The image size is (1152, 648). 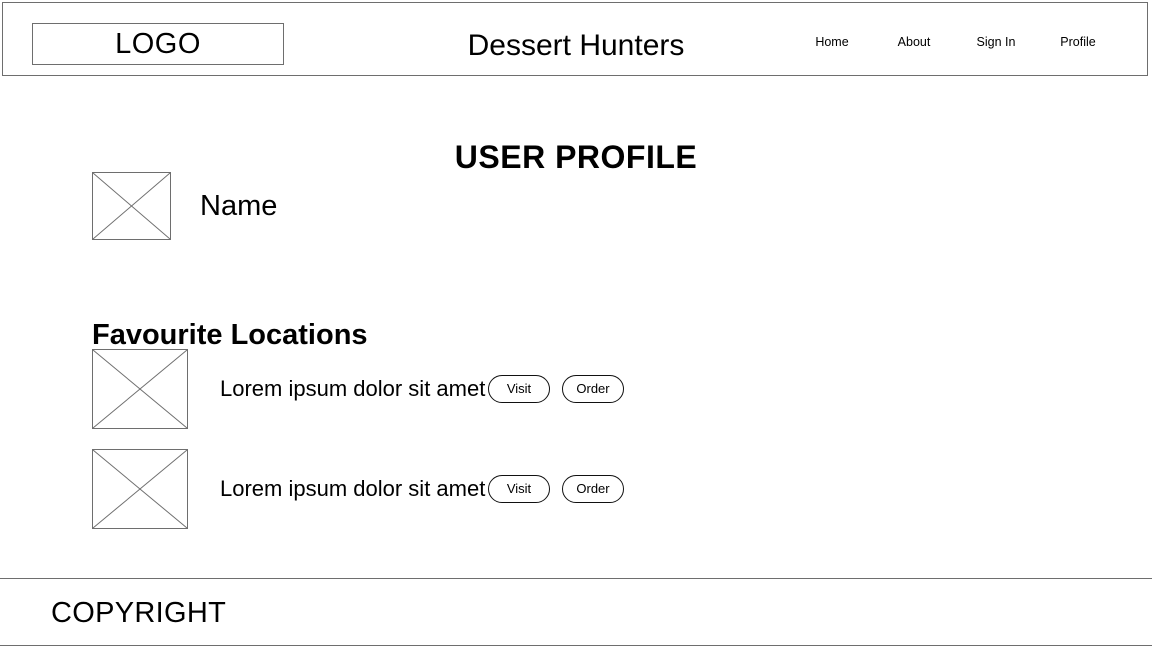 I want to click on nav-item-profile: Profile, so click(x=1078, y=42).